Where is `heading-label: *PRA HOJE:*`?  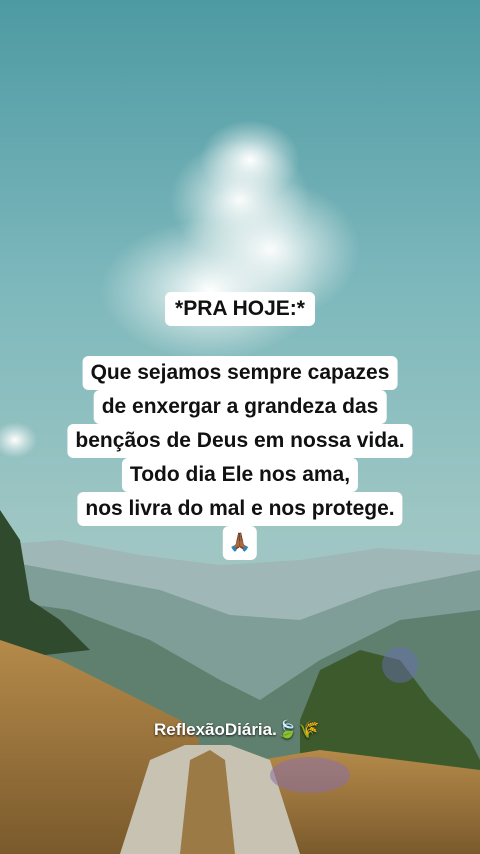
heading-label: *PRA HOJE:* is located at coordinates (240, 309).